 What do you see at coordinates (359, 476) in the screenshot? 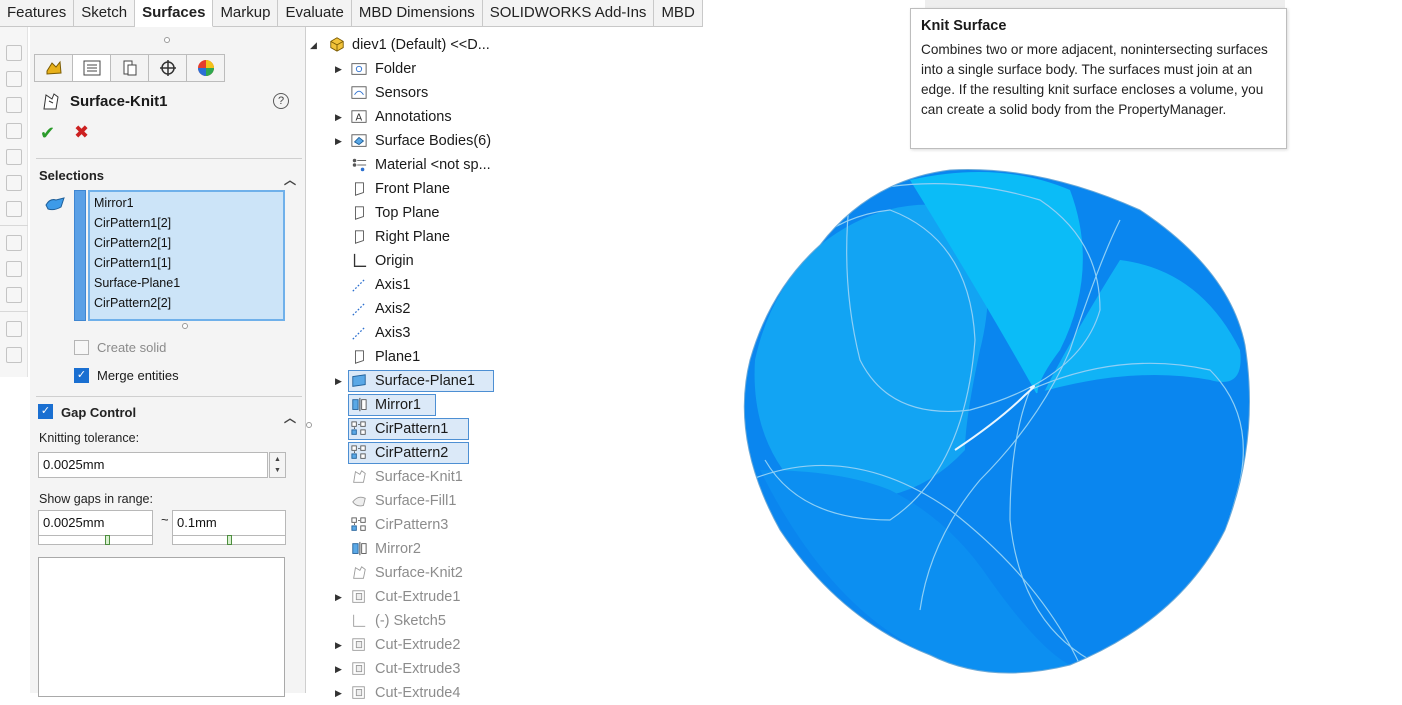
I see `surface-knit-icon` at bounding box center [359, 476].